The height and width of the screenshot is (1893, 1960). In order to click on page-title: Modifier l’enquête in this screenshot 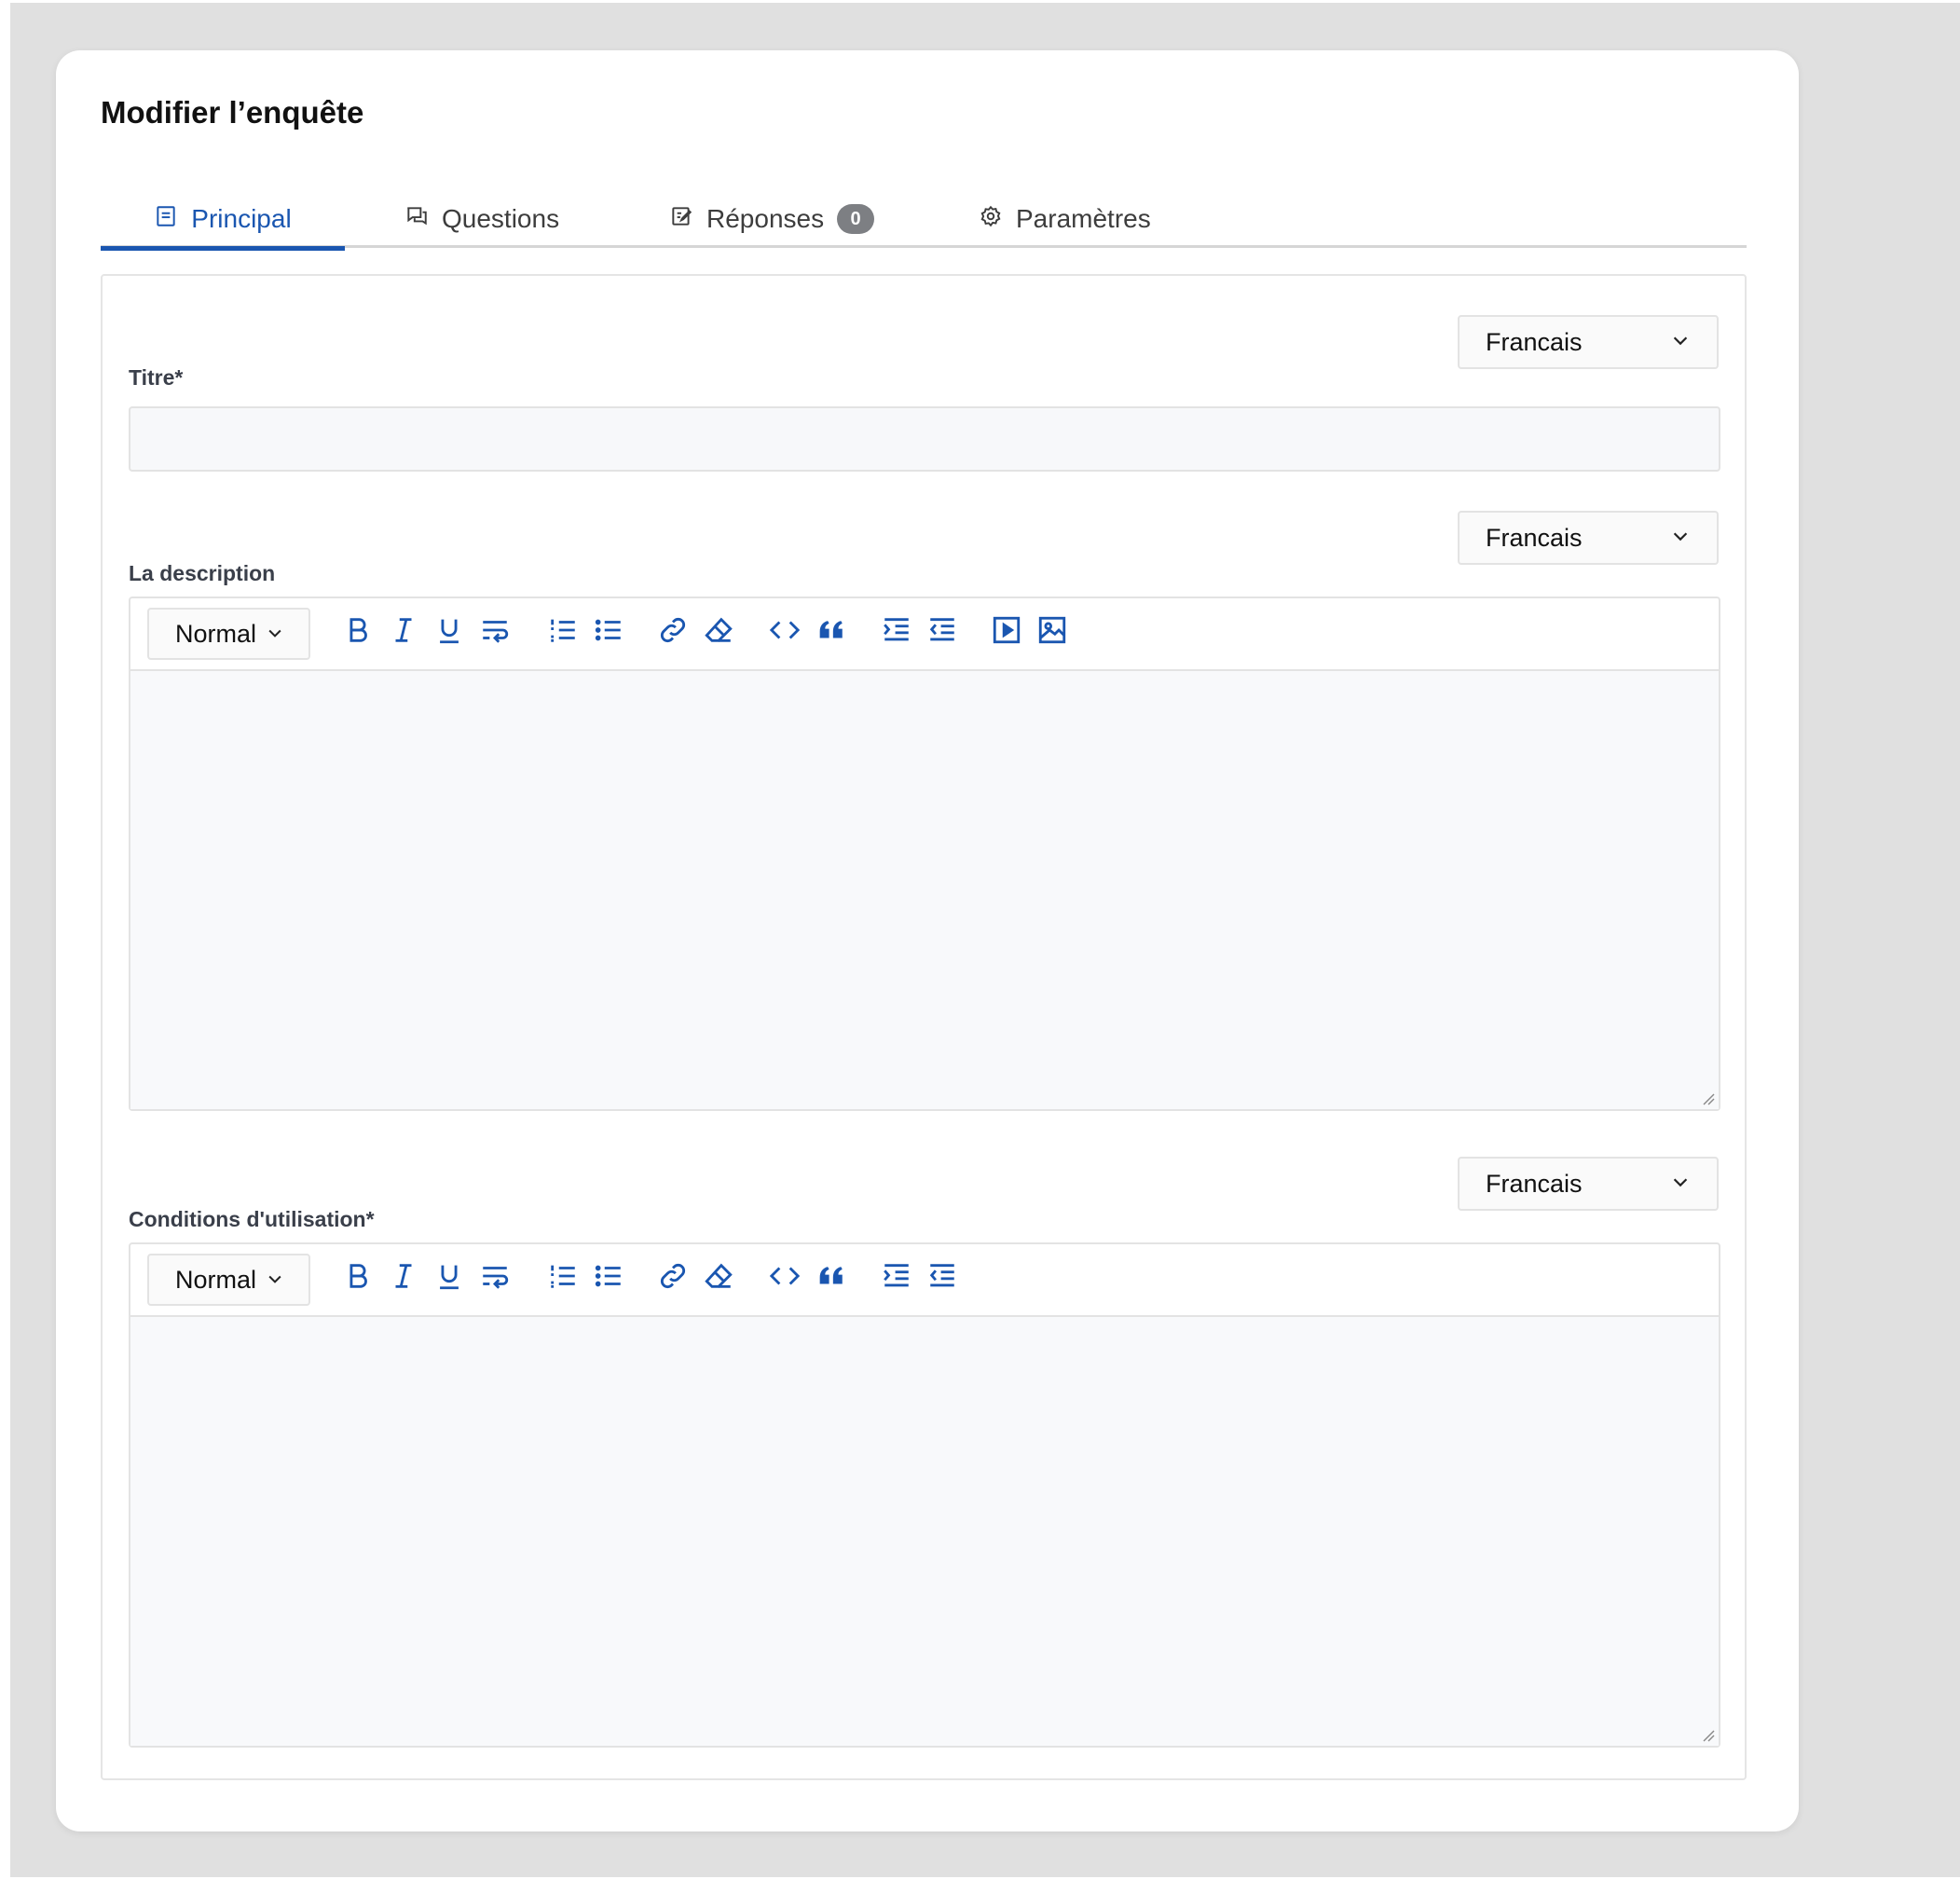, I will do `click(232, 112)`.